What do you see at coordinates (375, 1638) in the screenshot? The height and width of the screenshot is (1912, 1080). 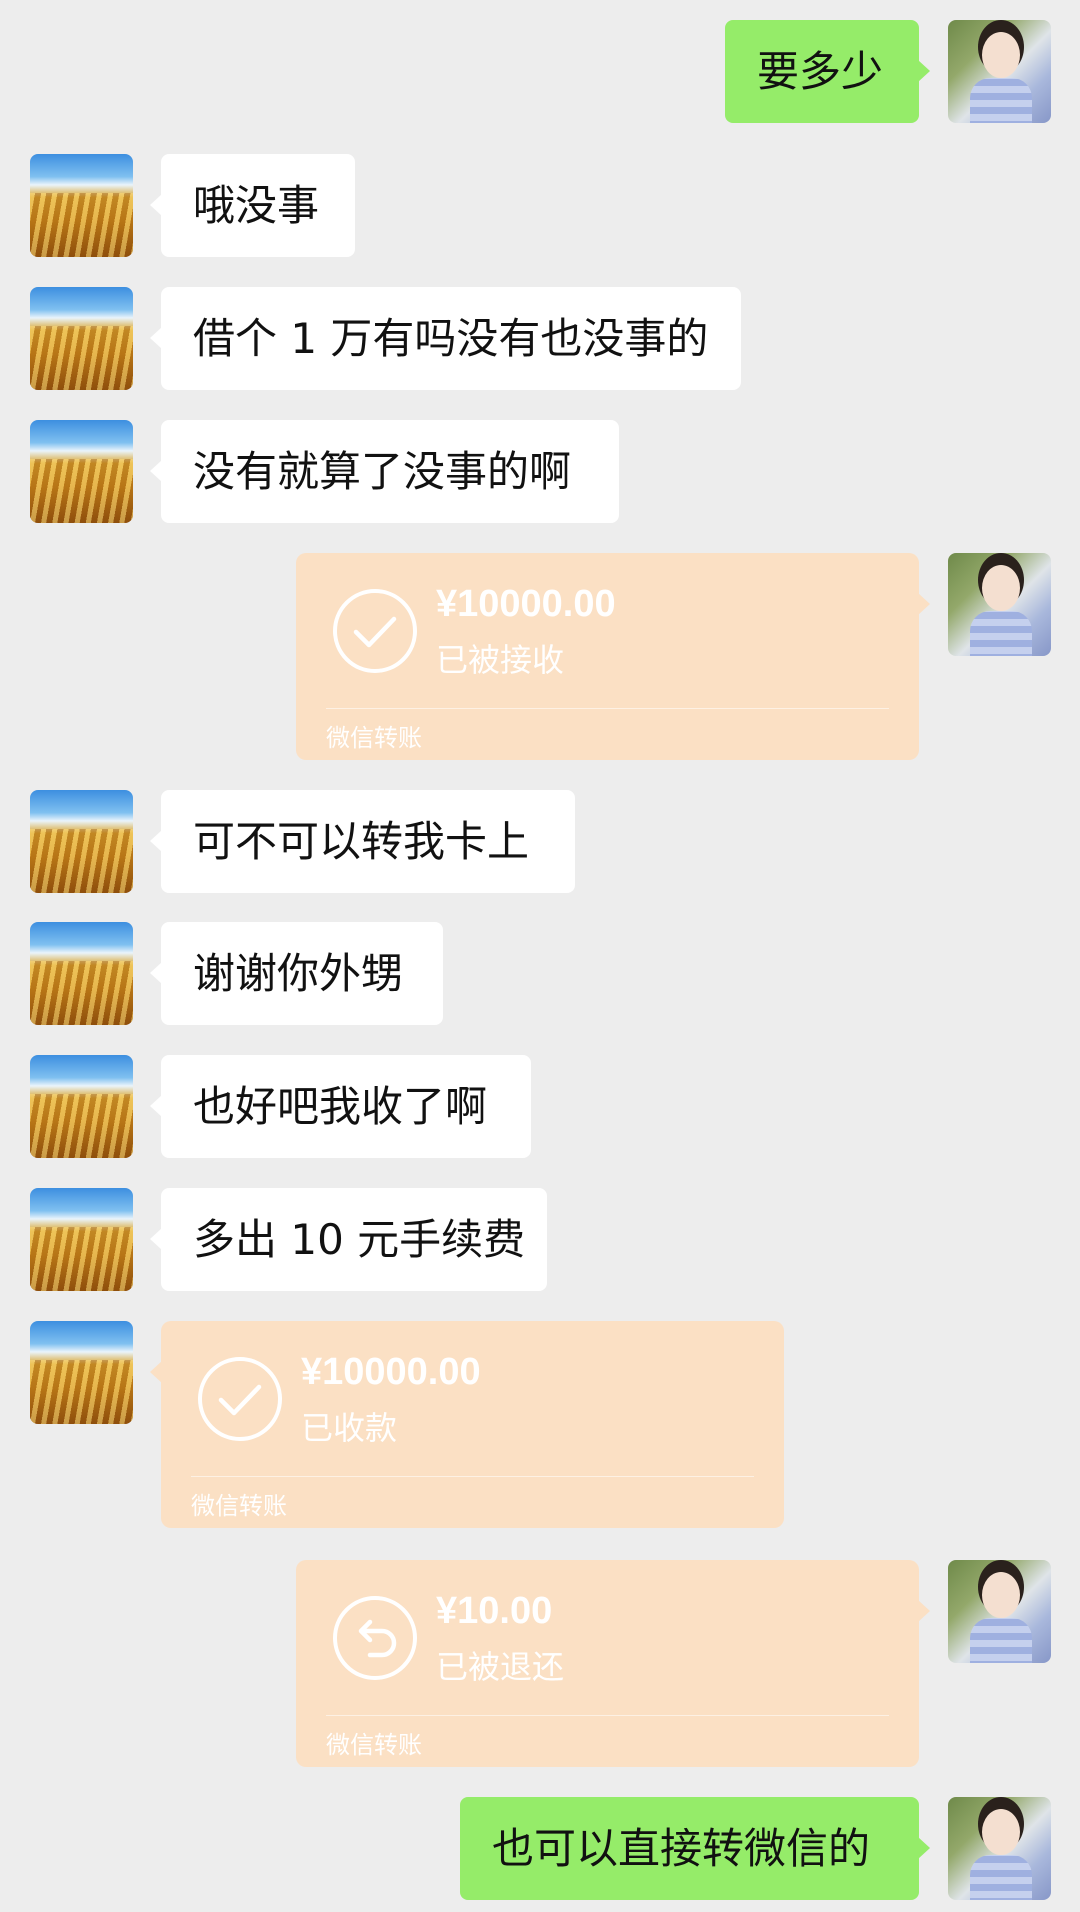 I see `return-circle-icon` at bounding box center [375, 1638].